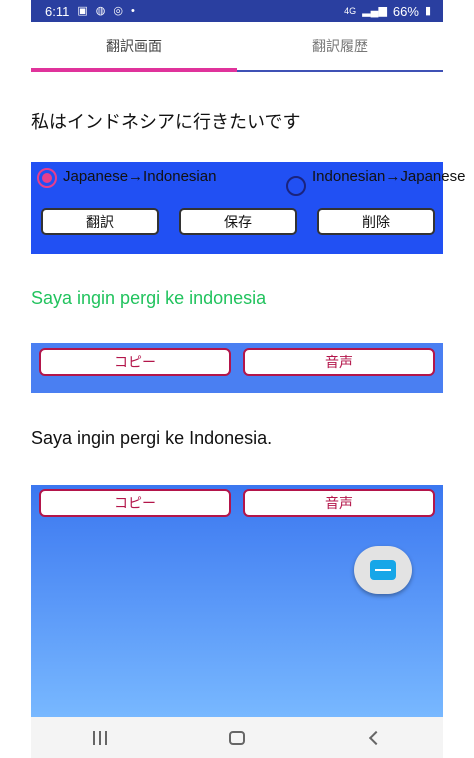  Describe the element at coordinates (100, 221) in the screenshot. I see `translate-button: 翻訳` at that location.